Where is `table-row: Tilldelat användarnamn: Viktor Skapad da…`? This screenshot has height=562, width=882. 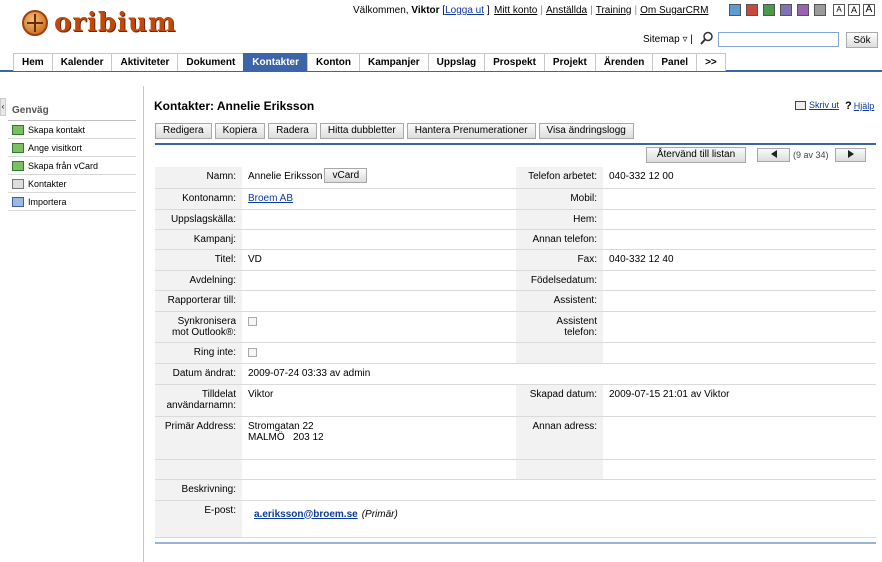 table-row: Tilldelat användarnamn: Viktor Skapad da… is located at coordinates (515, 400).